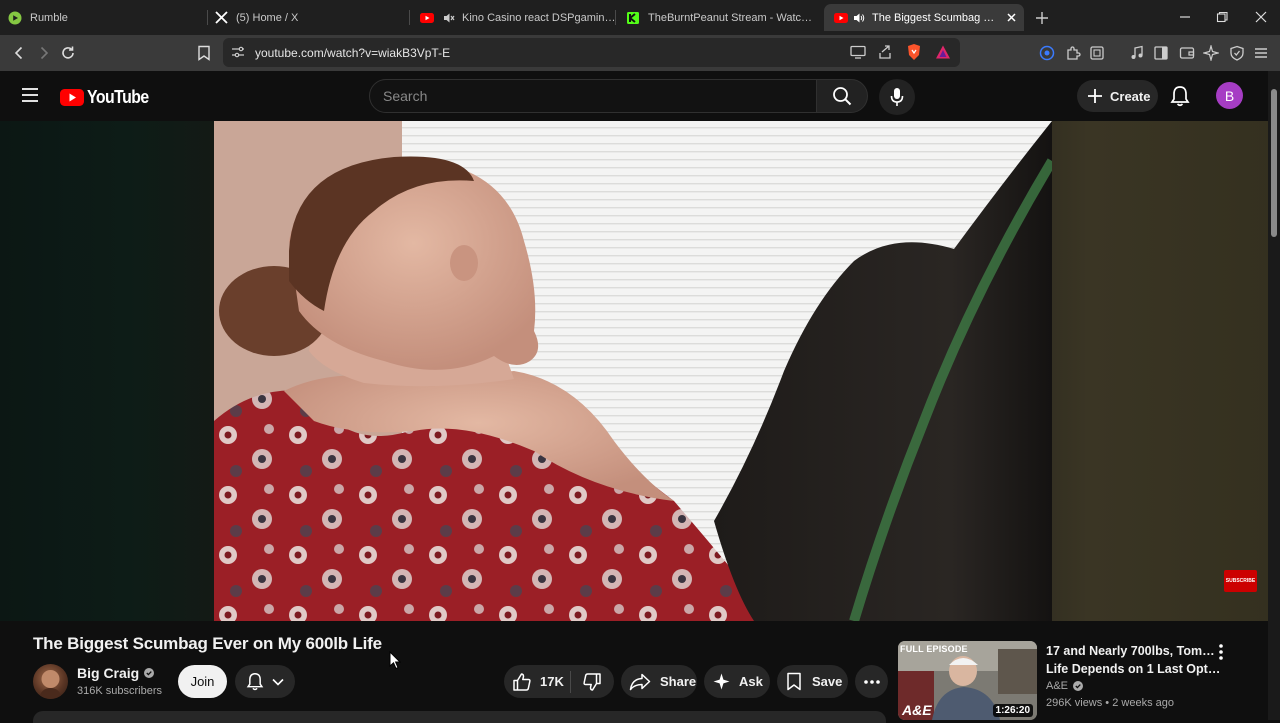  What do you see at coordinates (68, 53) in the screenshot?
I see `reload-icon` at bounding box center [68, 53].